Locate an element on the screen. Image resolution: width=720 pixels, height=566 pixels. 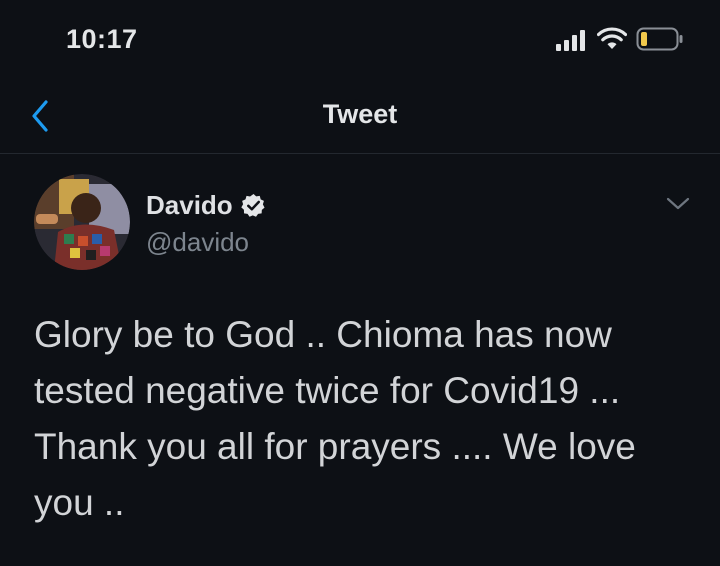
author-handle: @davido is located at coordinates (197, 242).